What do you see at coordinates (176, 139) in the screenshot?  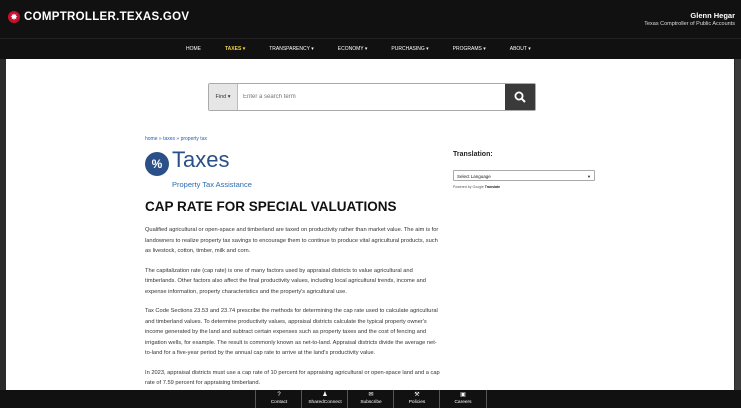 I see `breadcrumb: home » taxes » property tax` at bounding box center [176, 139].